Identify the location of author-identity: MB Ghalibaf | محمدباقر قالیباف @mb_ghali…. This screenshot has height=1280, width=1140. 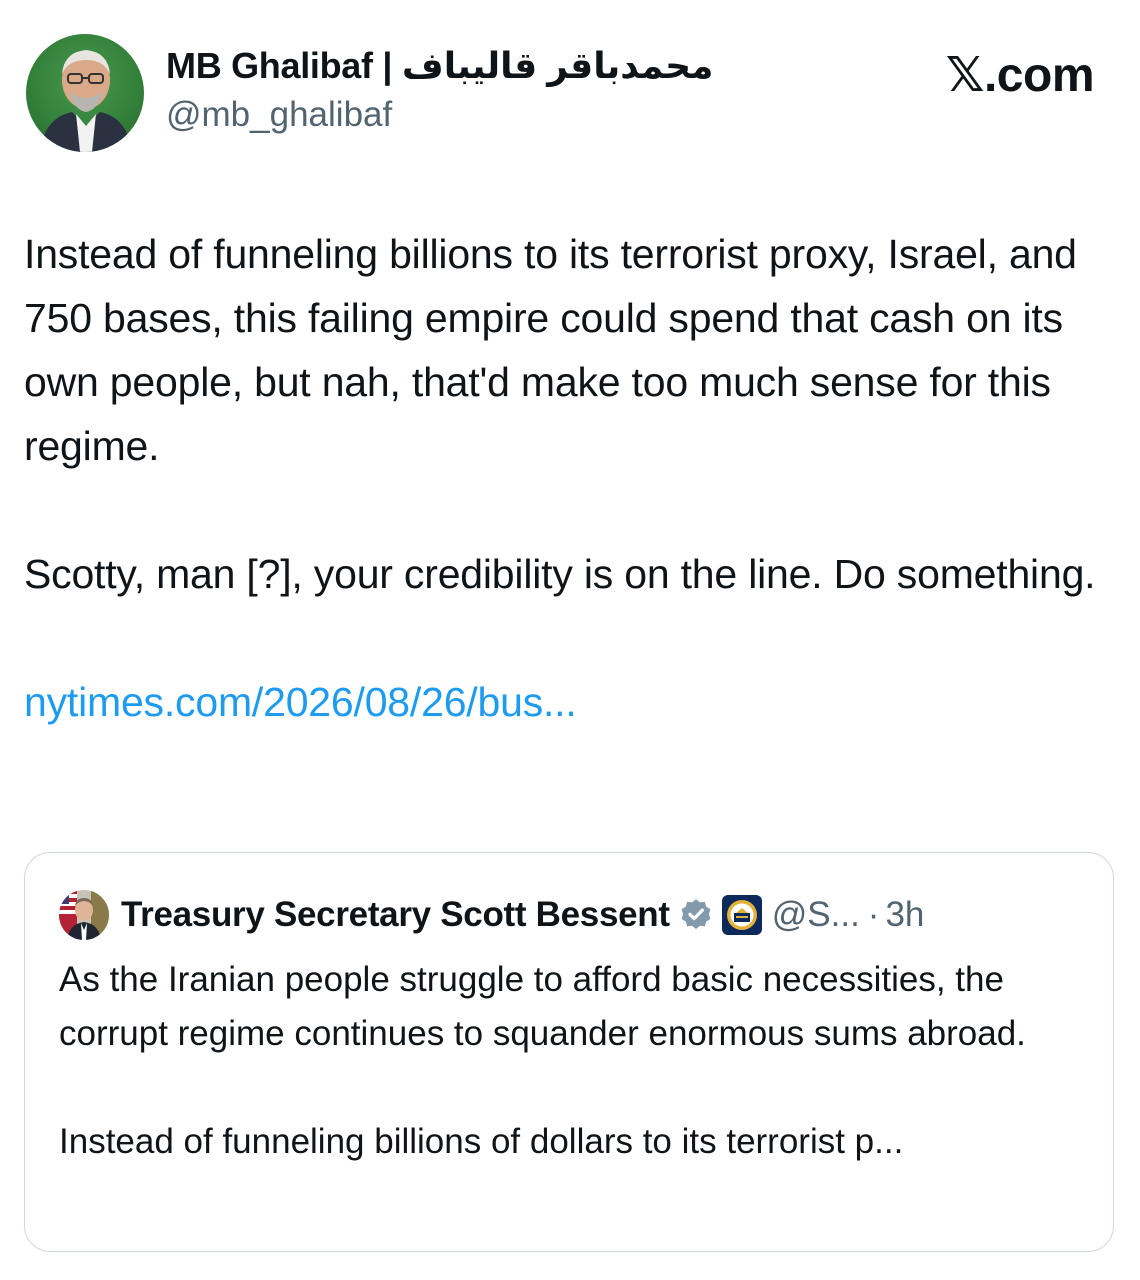
(440, 91).